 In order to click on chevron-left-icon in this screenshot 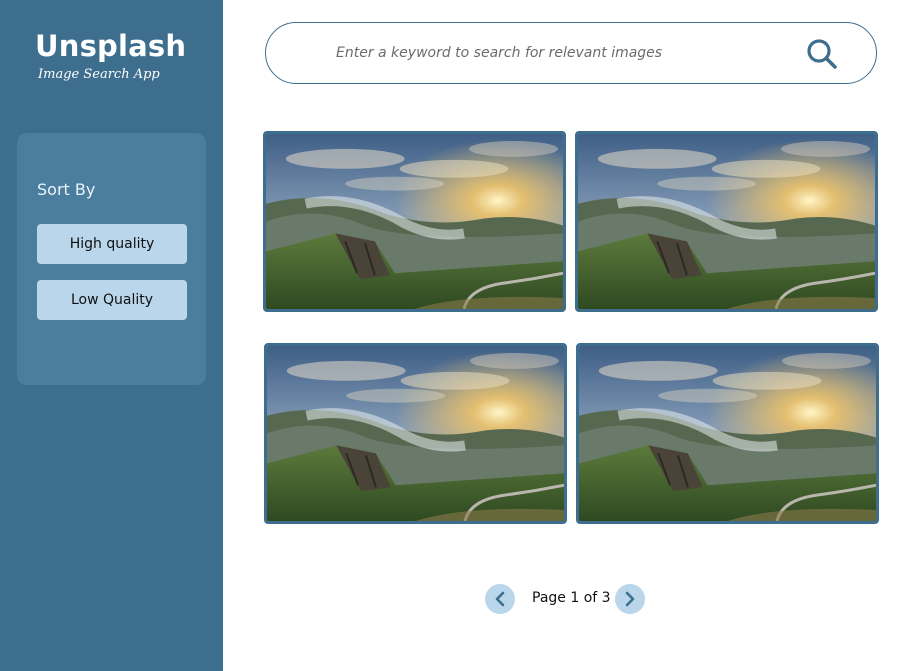, I will do `click(500, 599)`.